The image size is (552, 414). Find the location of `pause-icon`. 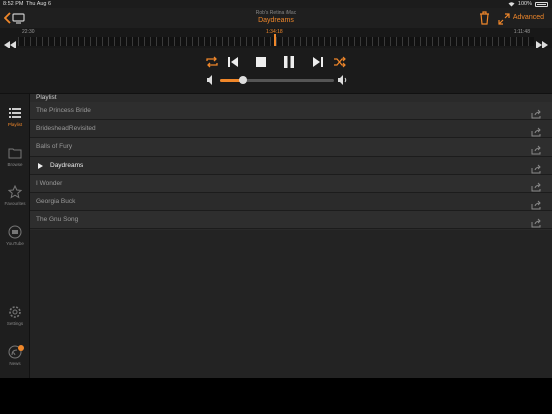

pause-icon is located at coordinates (289, 62).